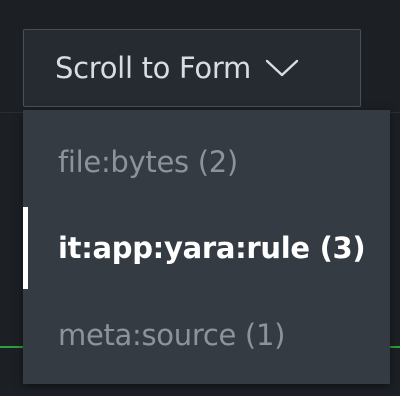 The image size is (400, 396). Describe the element at coordinates (212, 248) in the screenshot. I see `menu-item-label: it:app:yara:rule (3)` at that location.